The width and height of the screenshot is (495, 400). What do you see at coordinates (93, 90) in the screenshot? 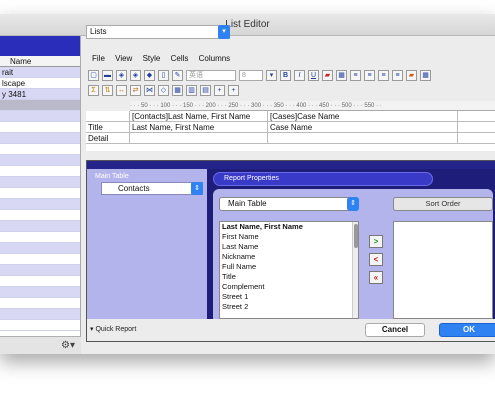
I see `sigma-icon: Σ` at bounding box center [93, 90].